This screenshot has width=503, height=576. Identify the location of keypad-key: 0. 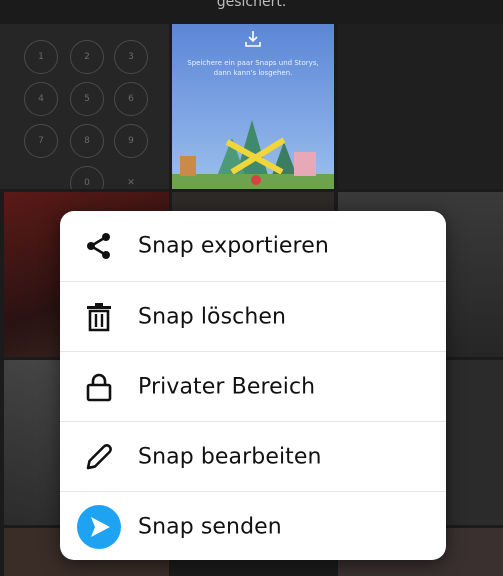
(87, 177).